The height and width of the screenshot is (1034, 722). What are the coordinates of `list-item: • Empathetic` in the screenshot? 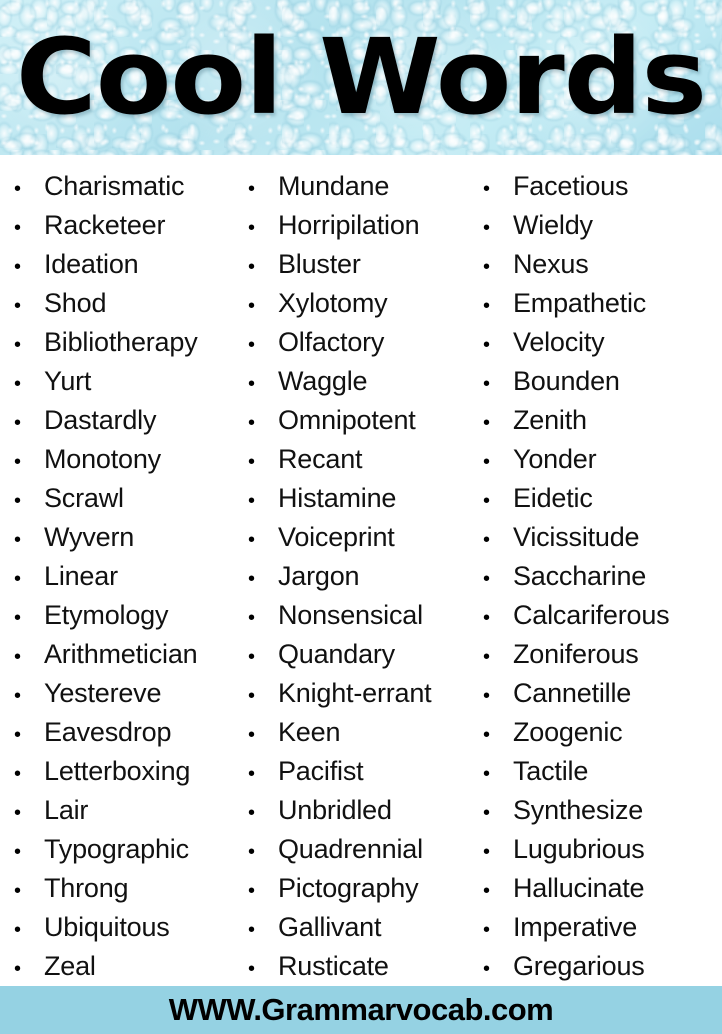 It's located at (595, 303).